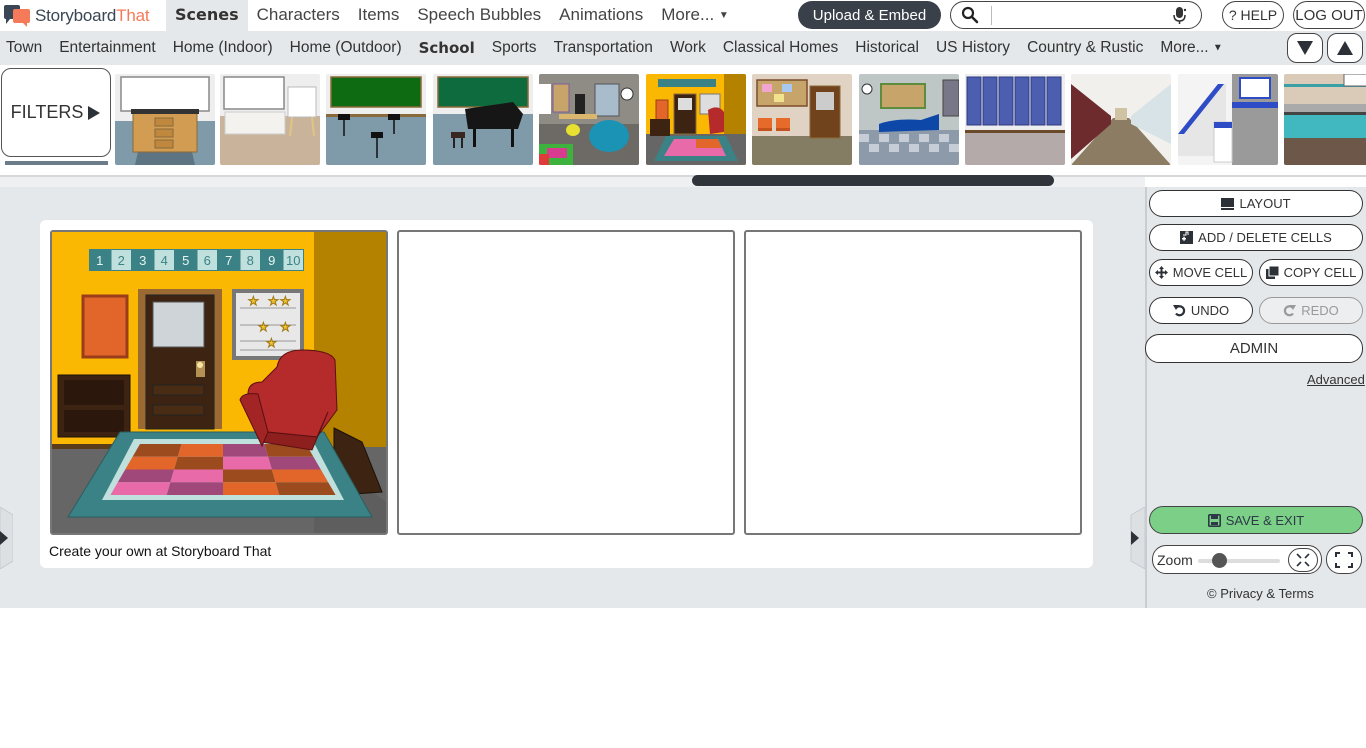 The image size is (1366, 748). I want to click on category-town: Town, so click(26, 48).